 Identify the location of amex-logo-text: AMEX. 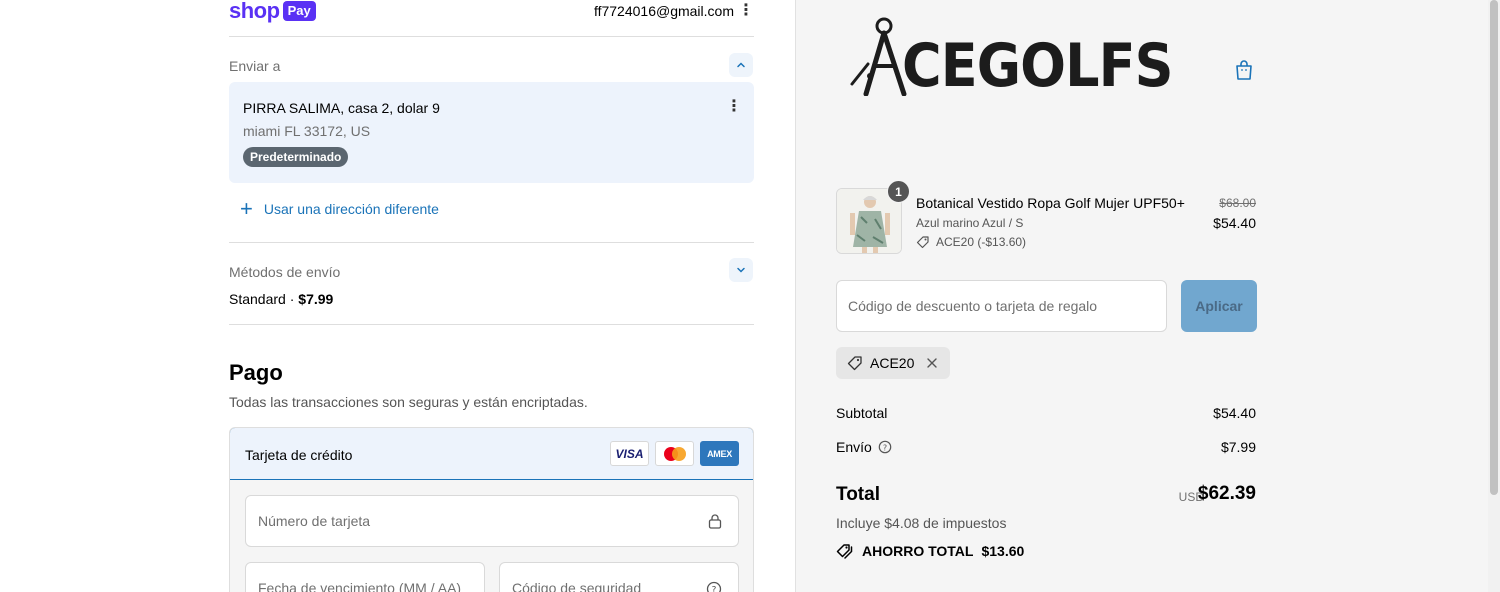
(719, 453).